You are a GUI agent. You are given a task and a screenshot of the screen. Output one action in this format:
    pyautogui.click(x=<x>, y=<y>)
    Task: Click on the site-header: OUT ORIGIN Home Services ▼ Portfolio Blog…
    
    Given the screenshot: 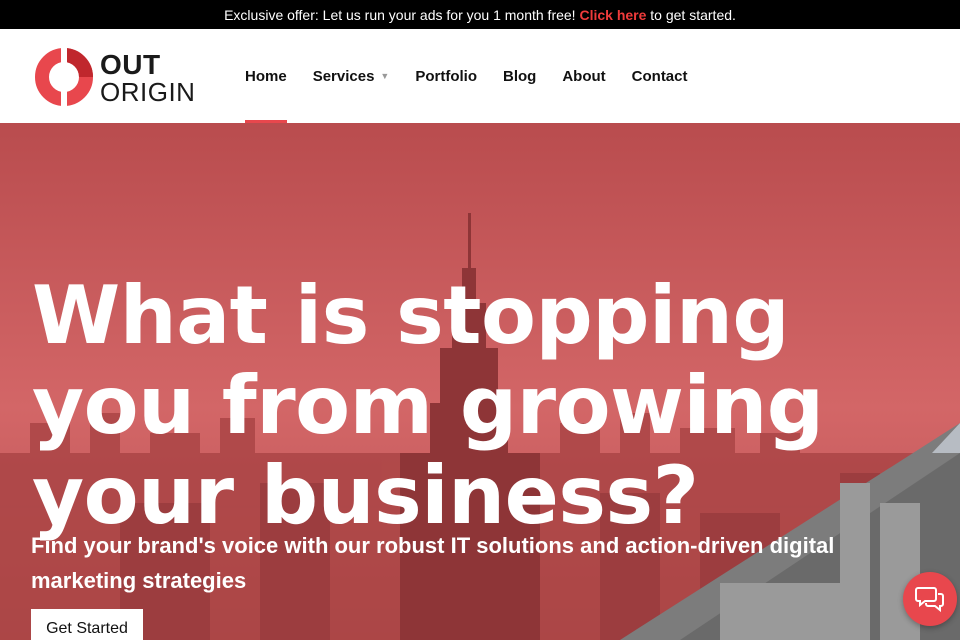 What is the action you would take?
    pyautogui.click(x=480, y=76)
    